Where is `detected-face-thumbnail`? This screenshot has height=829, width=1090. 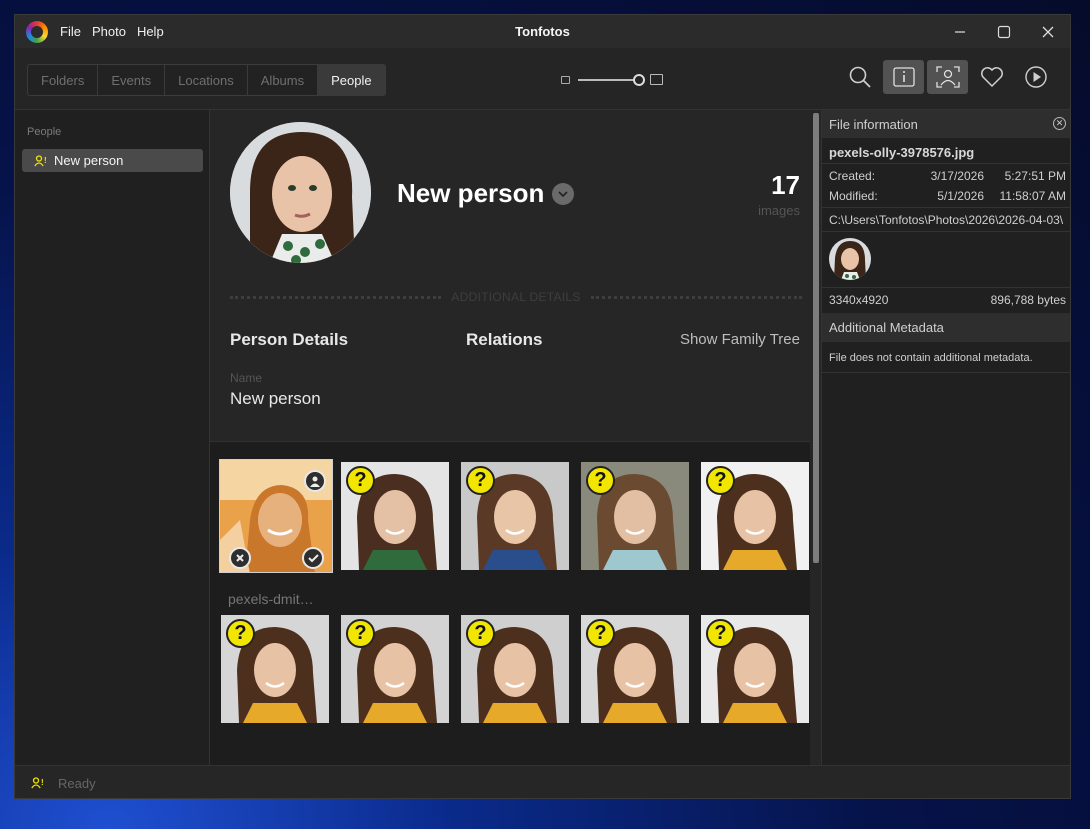 detected-face-thumbnail is located at coordinates (850, 259).